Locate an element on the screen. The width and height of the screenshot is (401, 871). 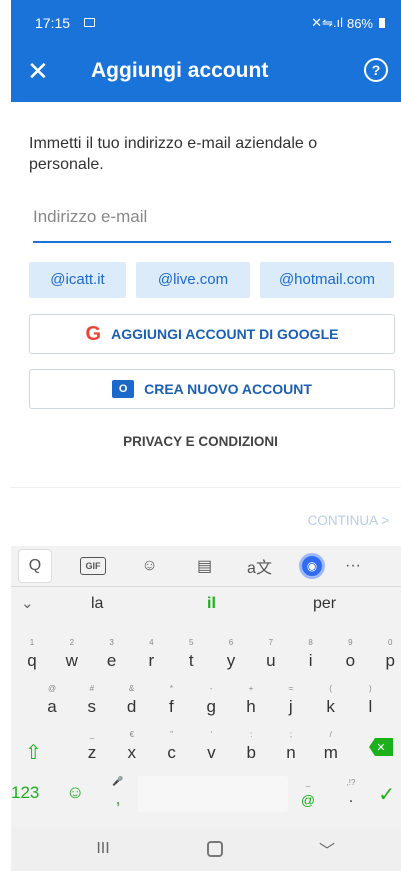
key-secondary-label: : is located at coordinates (251, 734).